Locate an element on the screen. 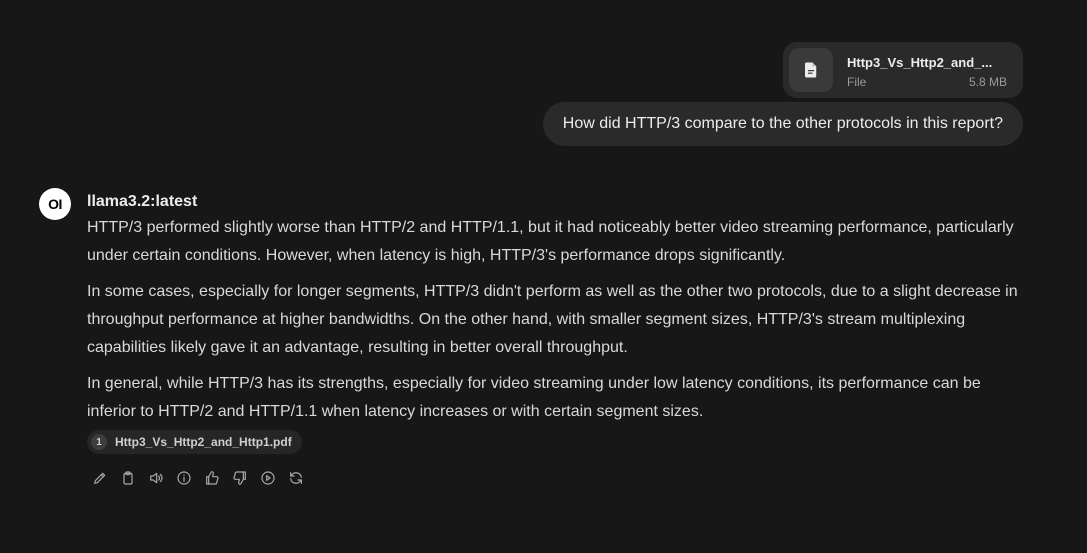 This screenshot has height=553, width=1087. citation-label: Http3_Vs_Http2_and_Http1.pdf is located at coordinates (203, 442).